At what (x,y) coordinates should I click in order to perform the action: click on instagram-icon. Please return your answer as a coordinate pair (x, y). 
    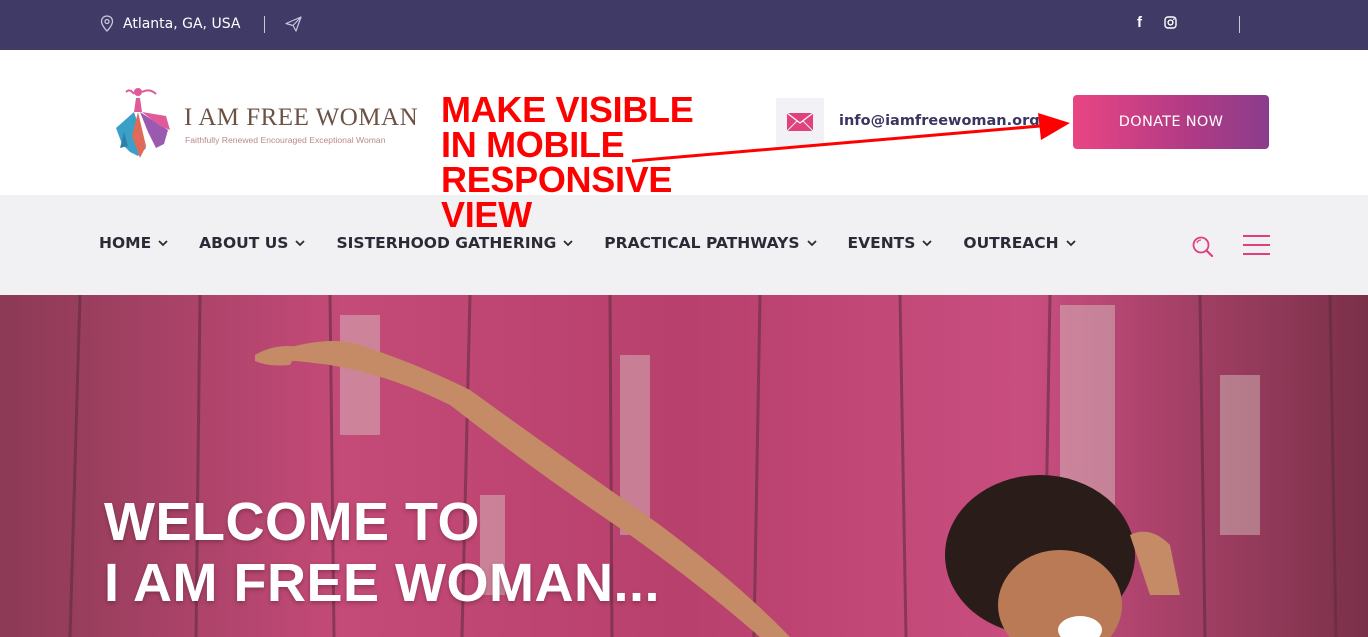
    Looking at the image, I should click on (1170, 25).